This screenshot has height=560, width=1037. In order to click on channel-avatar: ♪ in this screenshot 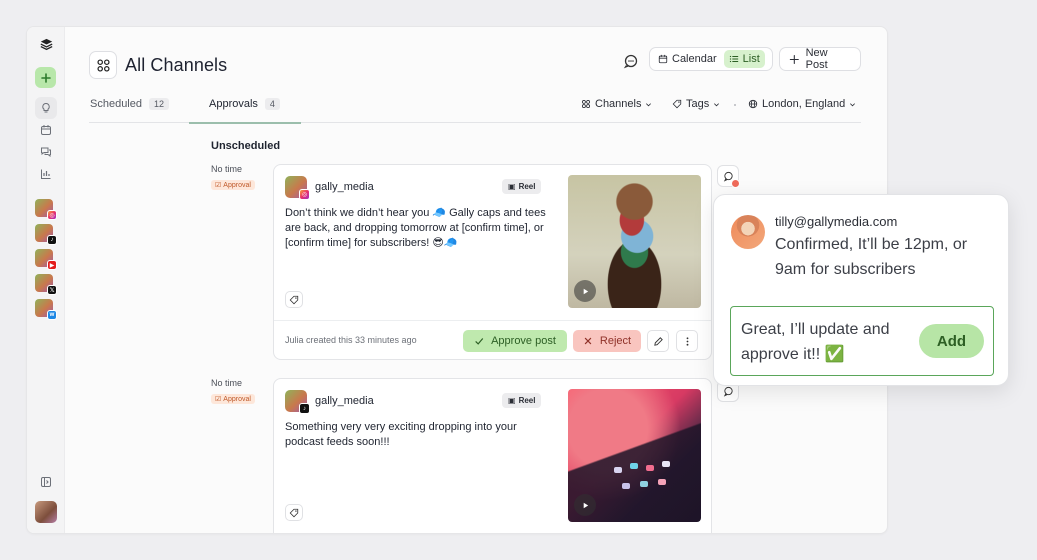, I will do `click(297, 402)`.